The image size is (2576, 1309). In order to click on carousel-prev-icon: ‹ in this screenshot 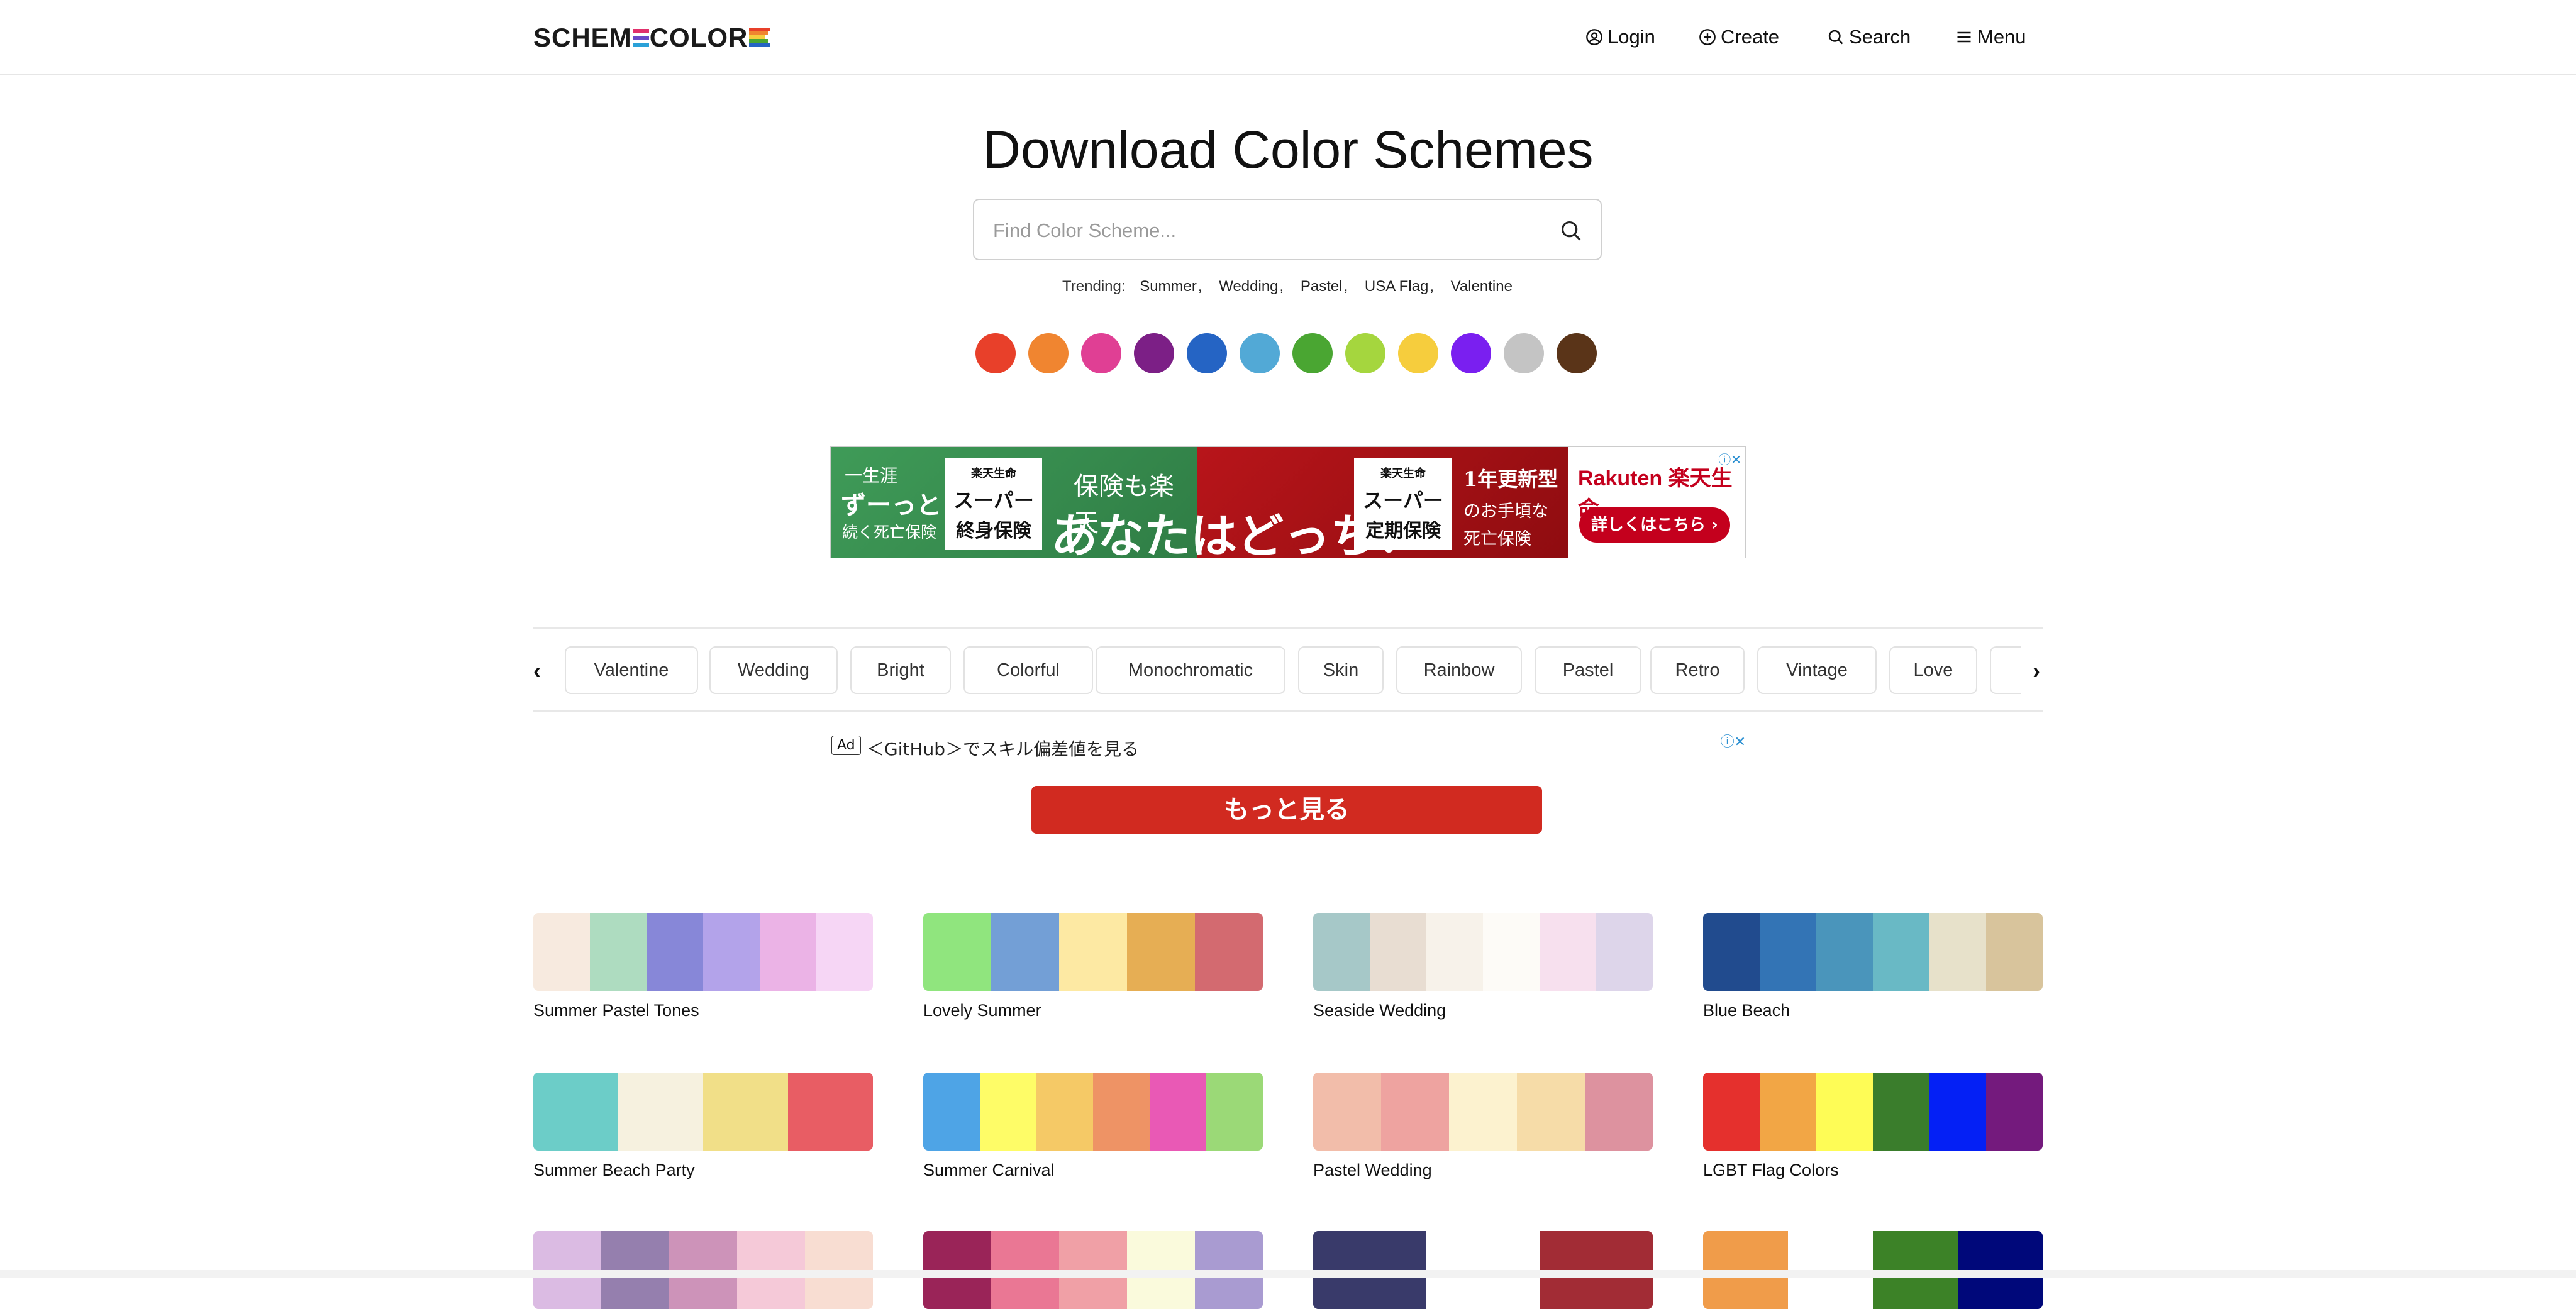, I will do `click(537, 671)`.